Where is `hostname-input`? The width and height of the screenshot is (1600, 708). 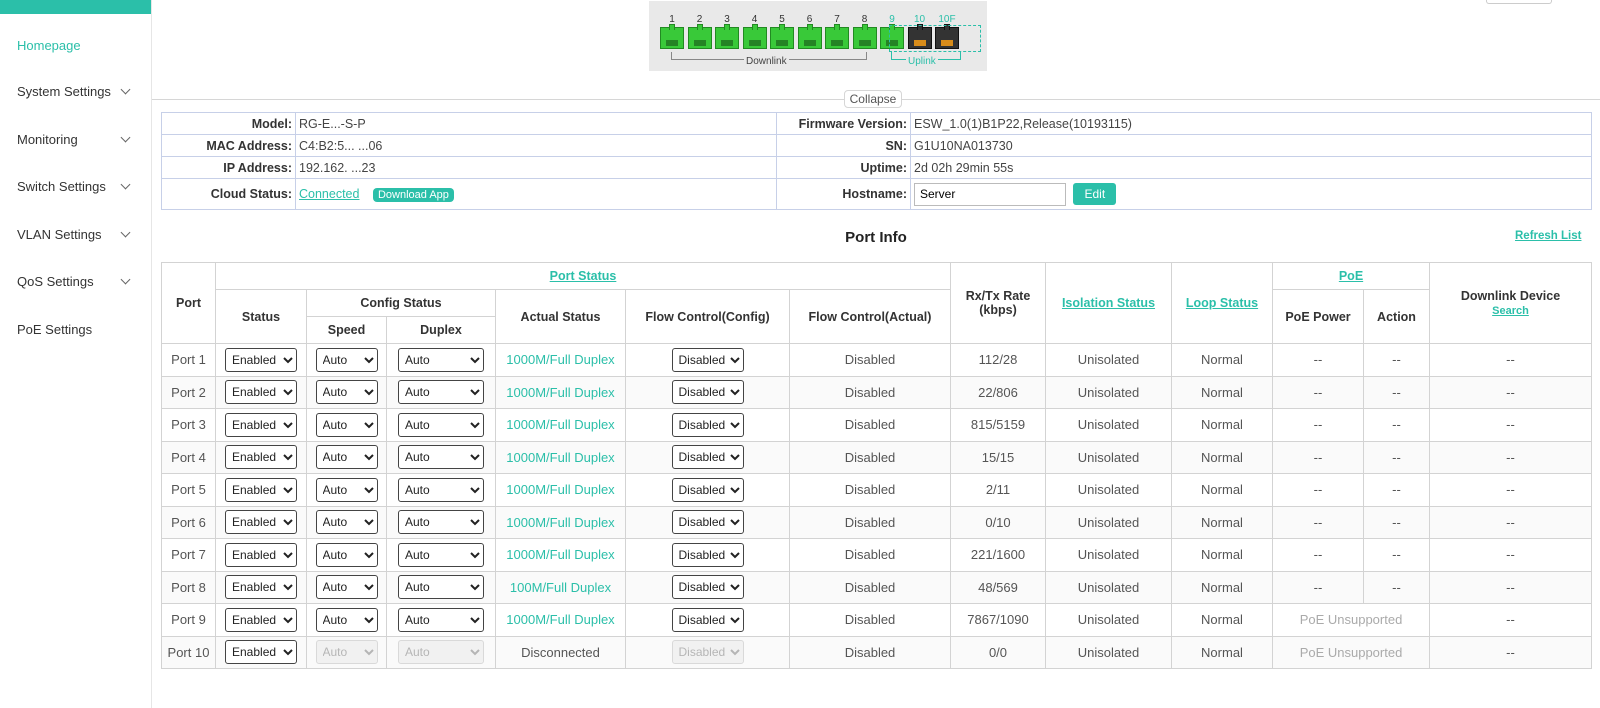 hostname-input is located at coordinates (990, 194).